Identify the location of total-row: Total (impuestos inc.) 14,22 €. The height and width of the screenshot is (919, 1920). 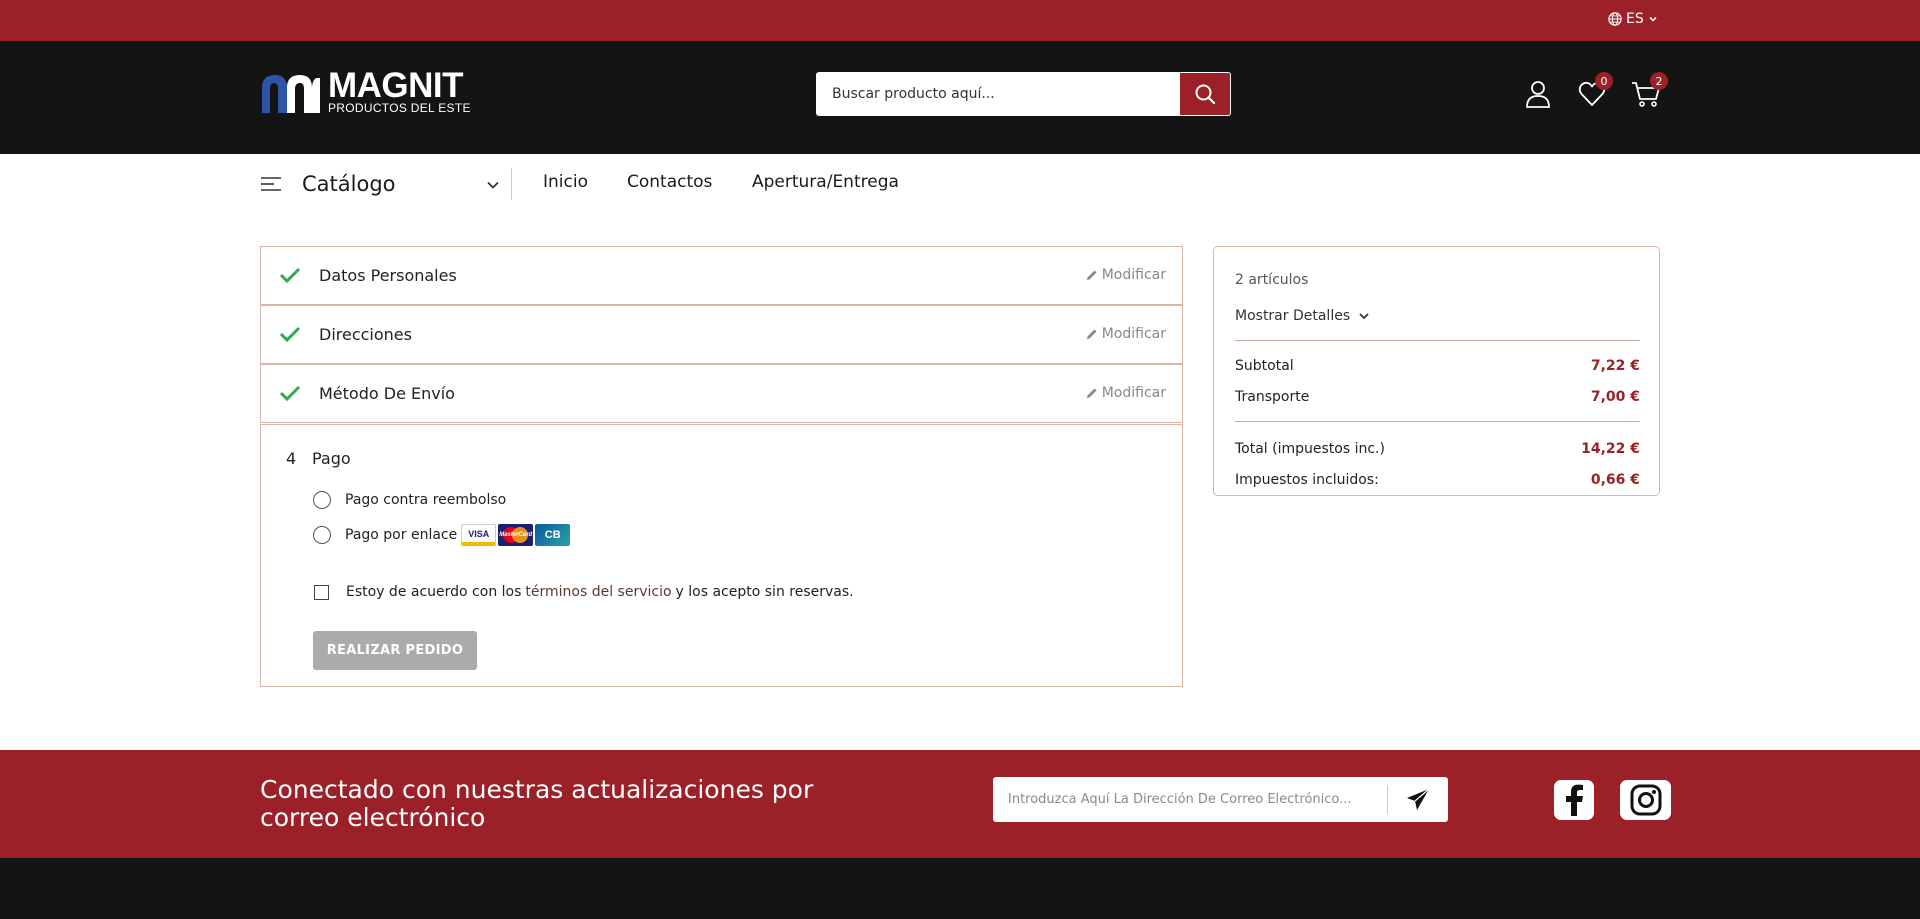
(1437, 449).